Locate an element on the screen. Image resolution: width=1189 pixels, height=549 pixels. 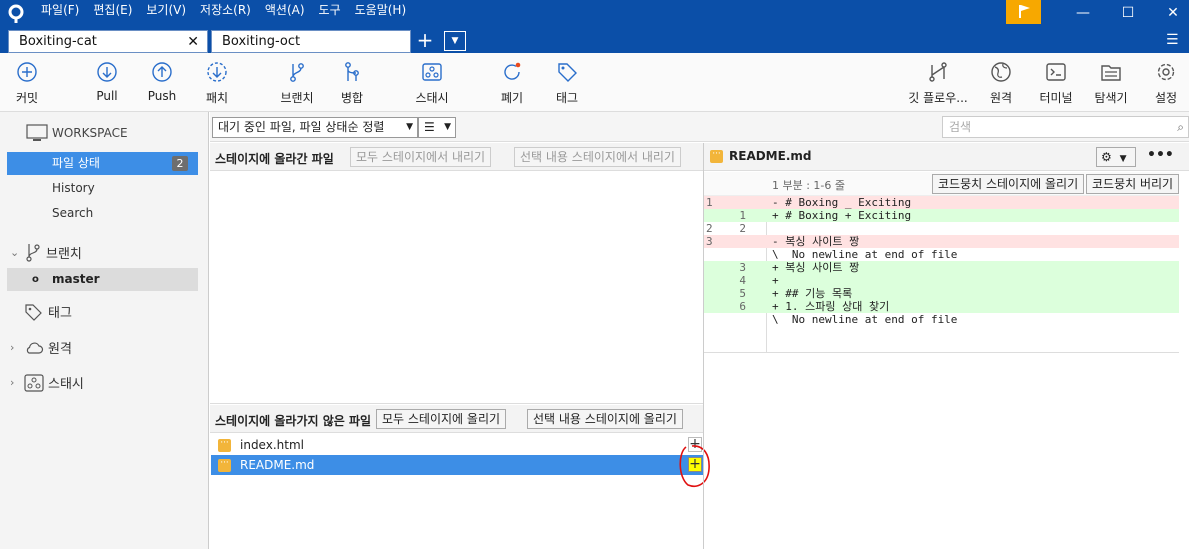
stage-all-button: 모두 스테이지에 올리기 is located at coordinates (441, 419).